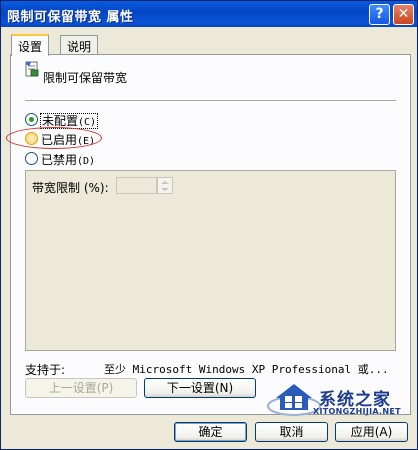 The width and height of the screenshot is (418, 450). I want to click on help-icon: ?, so click(379, 14).